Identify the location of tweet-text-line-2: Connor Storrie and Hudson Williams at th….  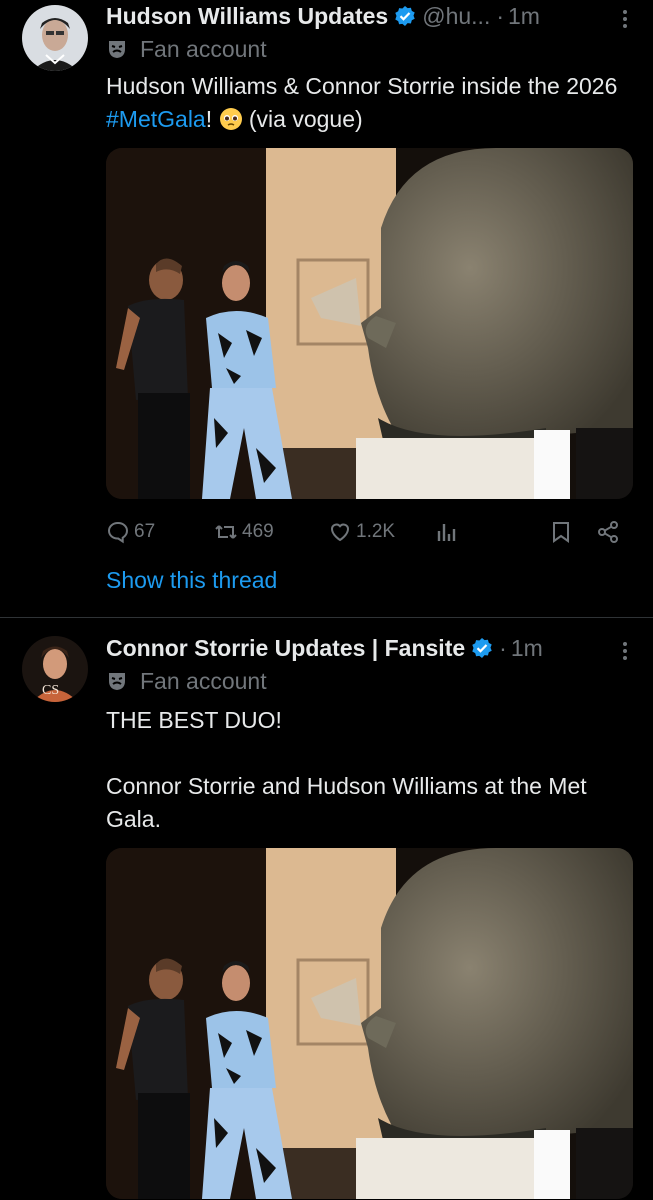
(346, 802).